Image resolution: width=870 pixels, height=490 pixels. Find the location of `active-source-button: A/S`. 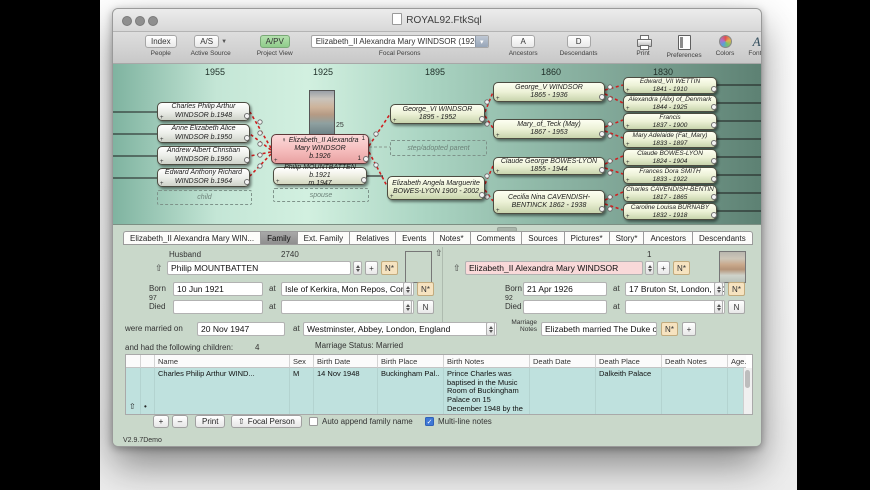

active-source-button: A/S is located at coordinates (207, 41).